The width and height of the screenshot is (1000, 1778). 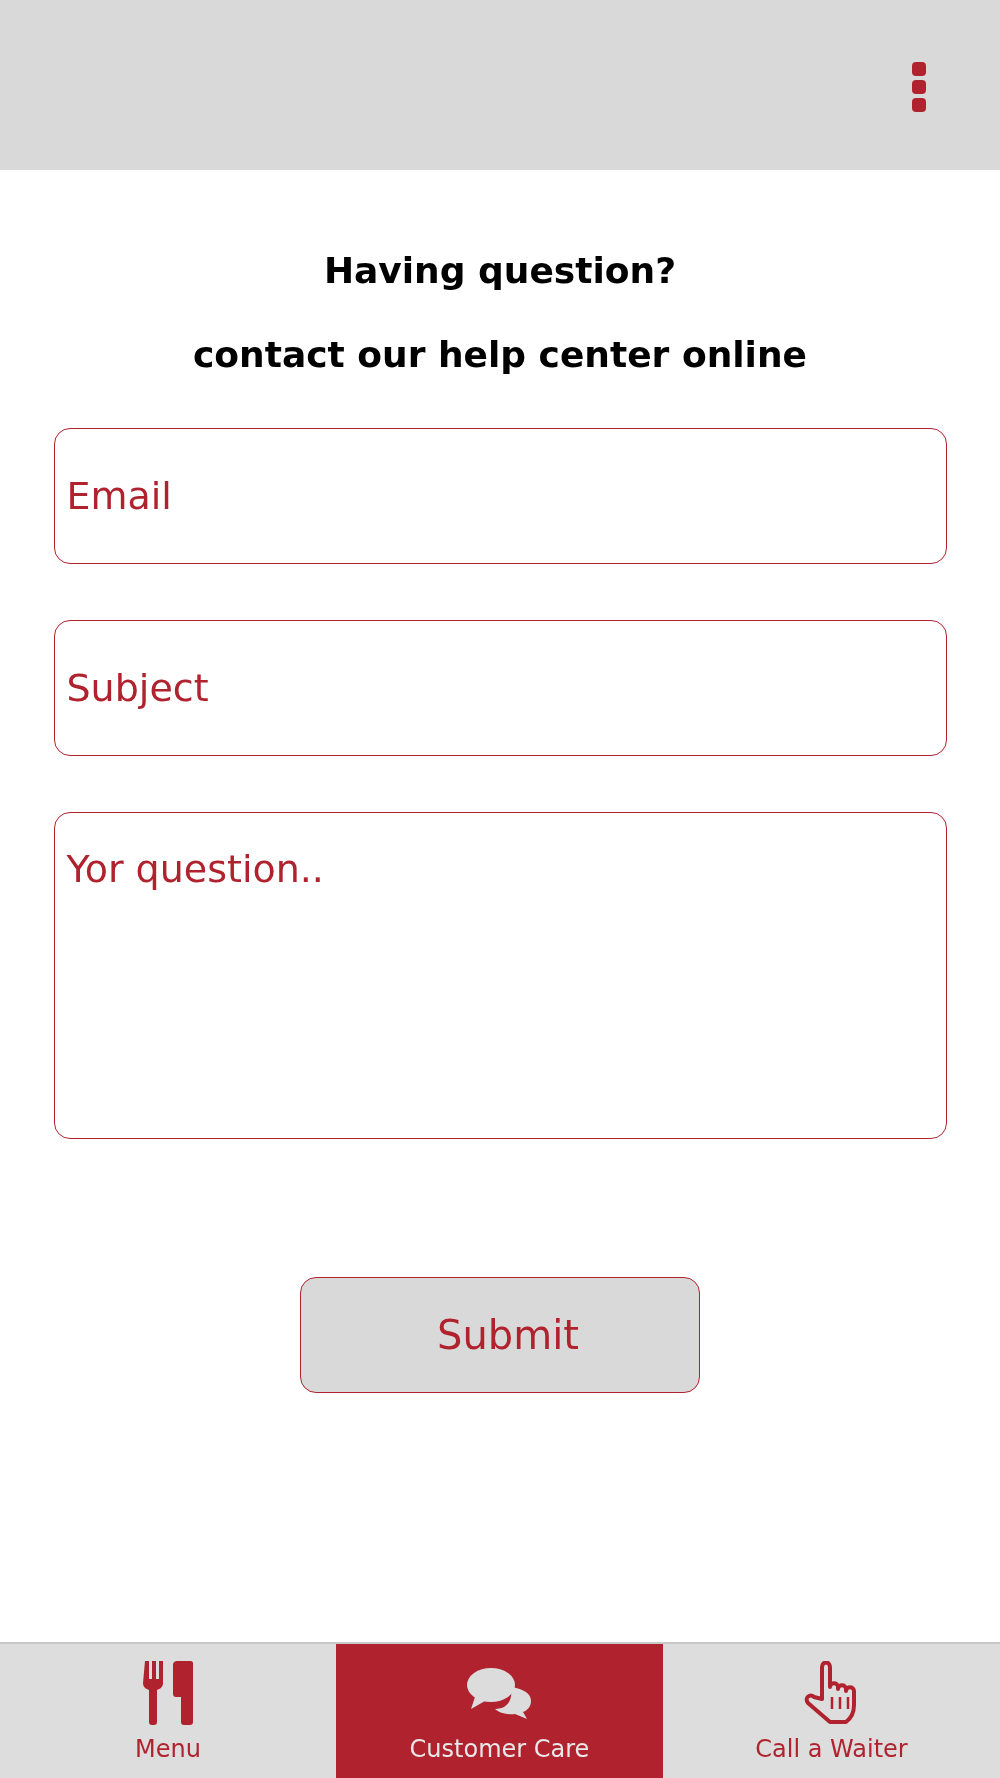 I want to click on menu-icon, so click(x=920, y=88).